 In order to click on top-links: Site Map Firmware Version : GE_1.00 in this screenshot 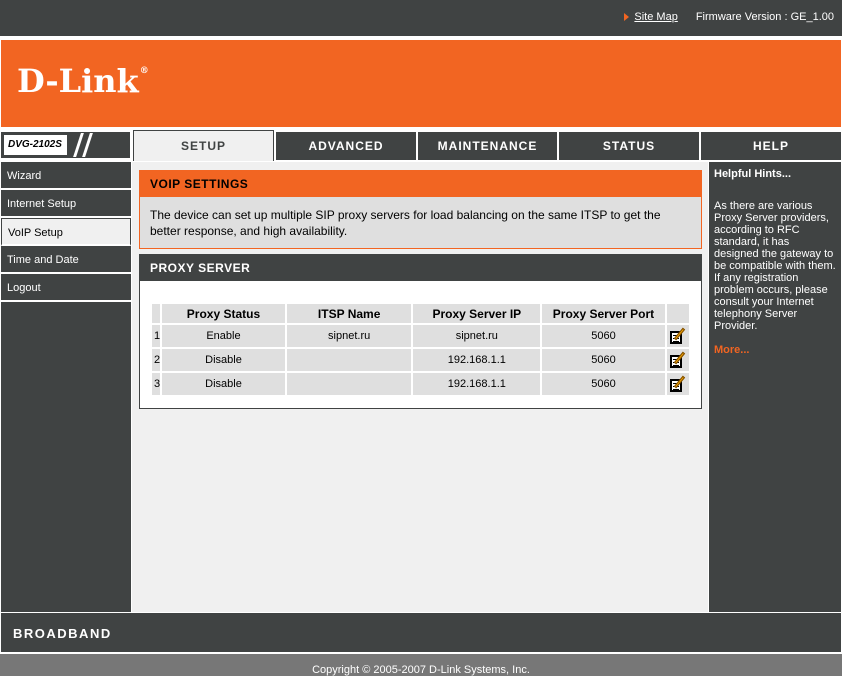, I will do `click(729, 17)`.